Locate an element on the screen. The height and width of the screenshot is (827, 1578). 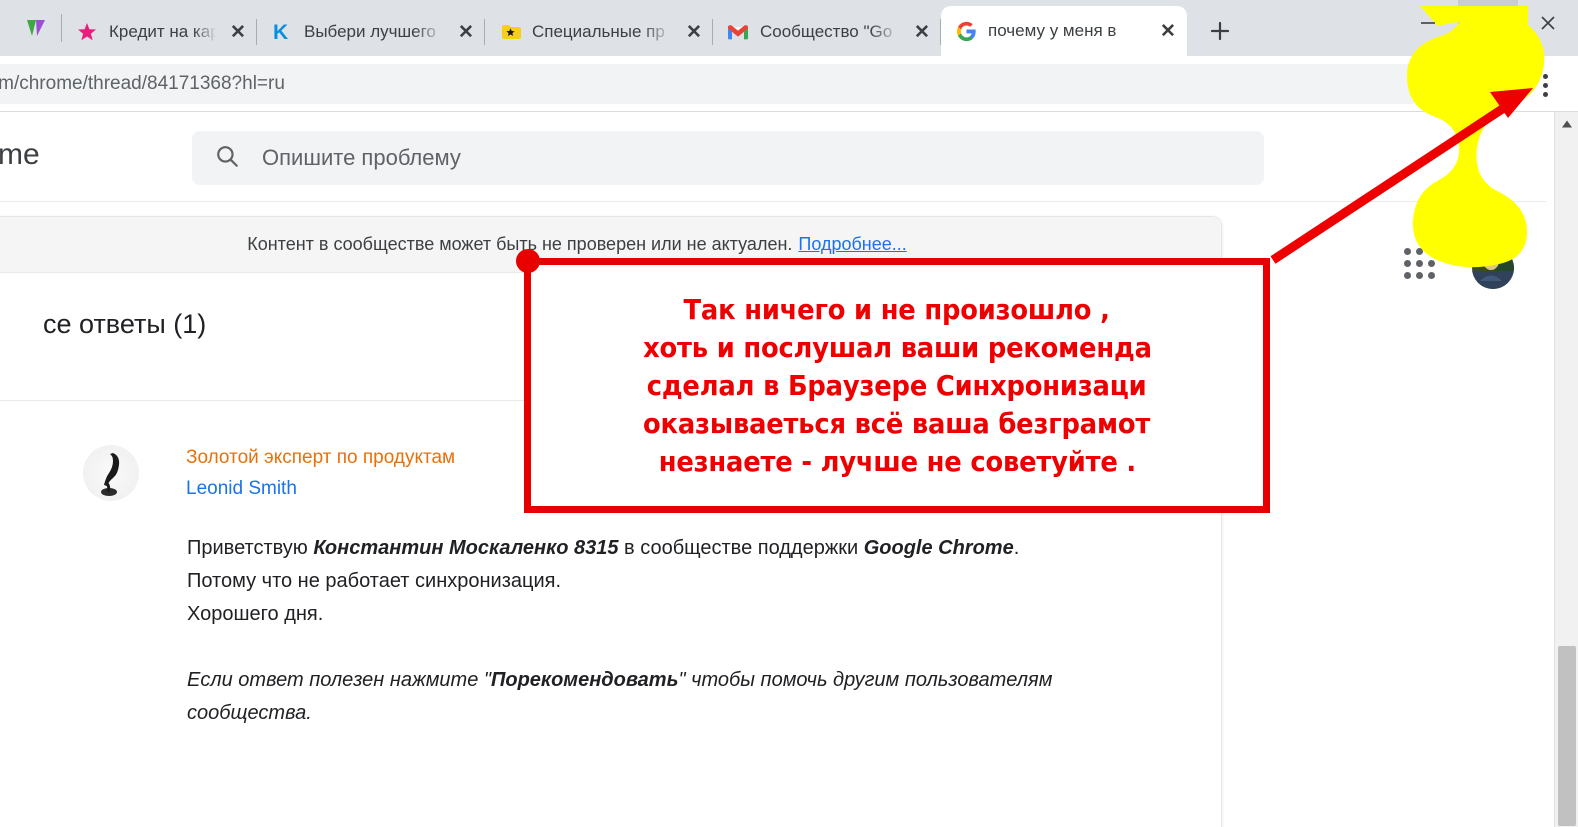
answer-author-name: Leonid Smith is located at coordinates (241, 489).